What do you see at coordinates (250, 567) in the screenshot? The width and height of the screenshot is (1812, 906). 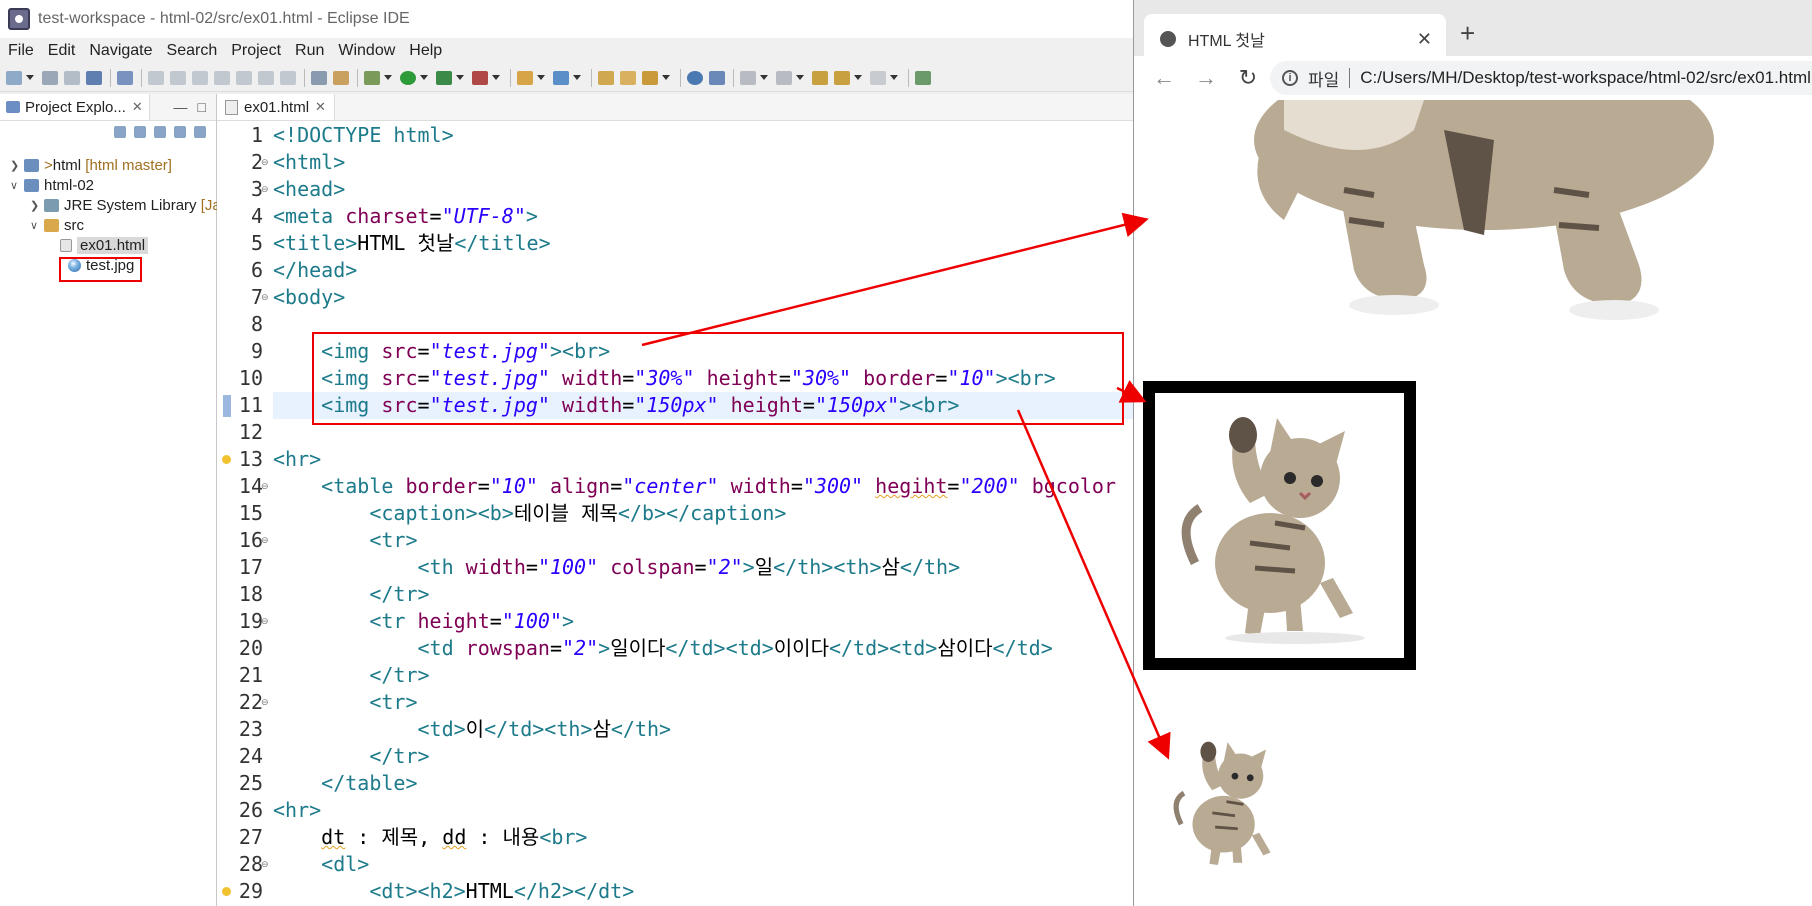 I see `line-number: 17` at bounding box center [250, 567].